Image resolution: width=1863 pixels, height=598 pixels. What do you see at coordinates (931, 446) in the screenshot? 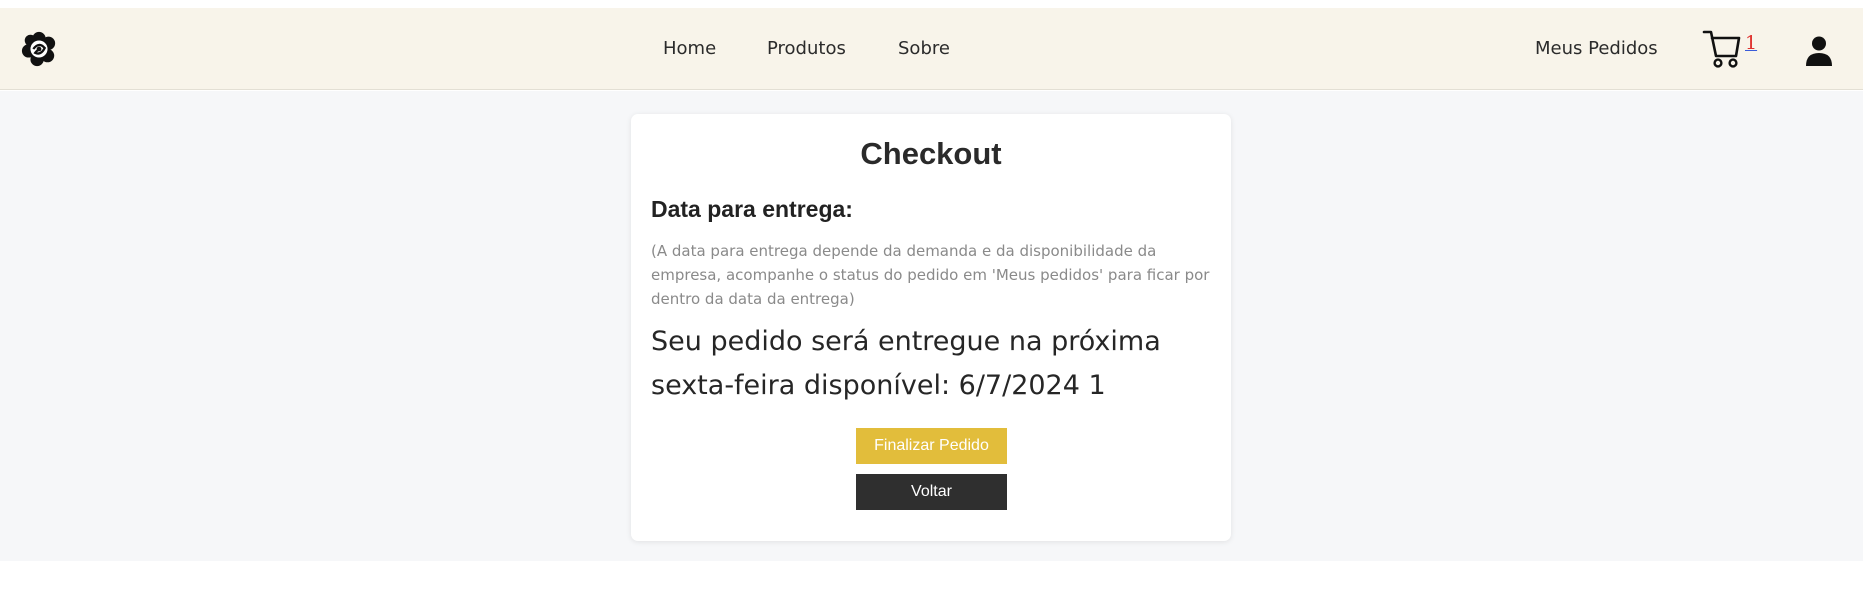
I see `finish-order-button: Finalizar Pedido` at bounding box center [931, 446].